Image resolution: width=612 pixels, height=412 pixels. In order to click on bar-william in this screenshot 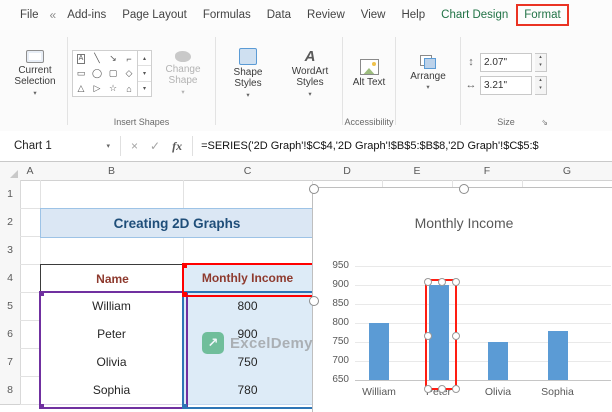, I will do `click(379, 351)`.